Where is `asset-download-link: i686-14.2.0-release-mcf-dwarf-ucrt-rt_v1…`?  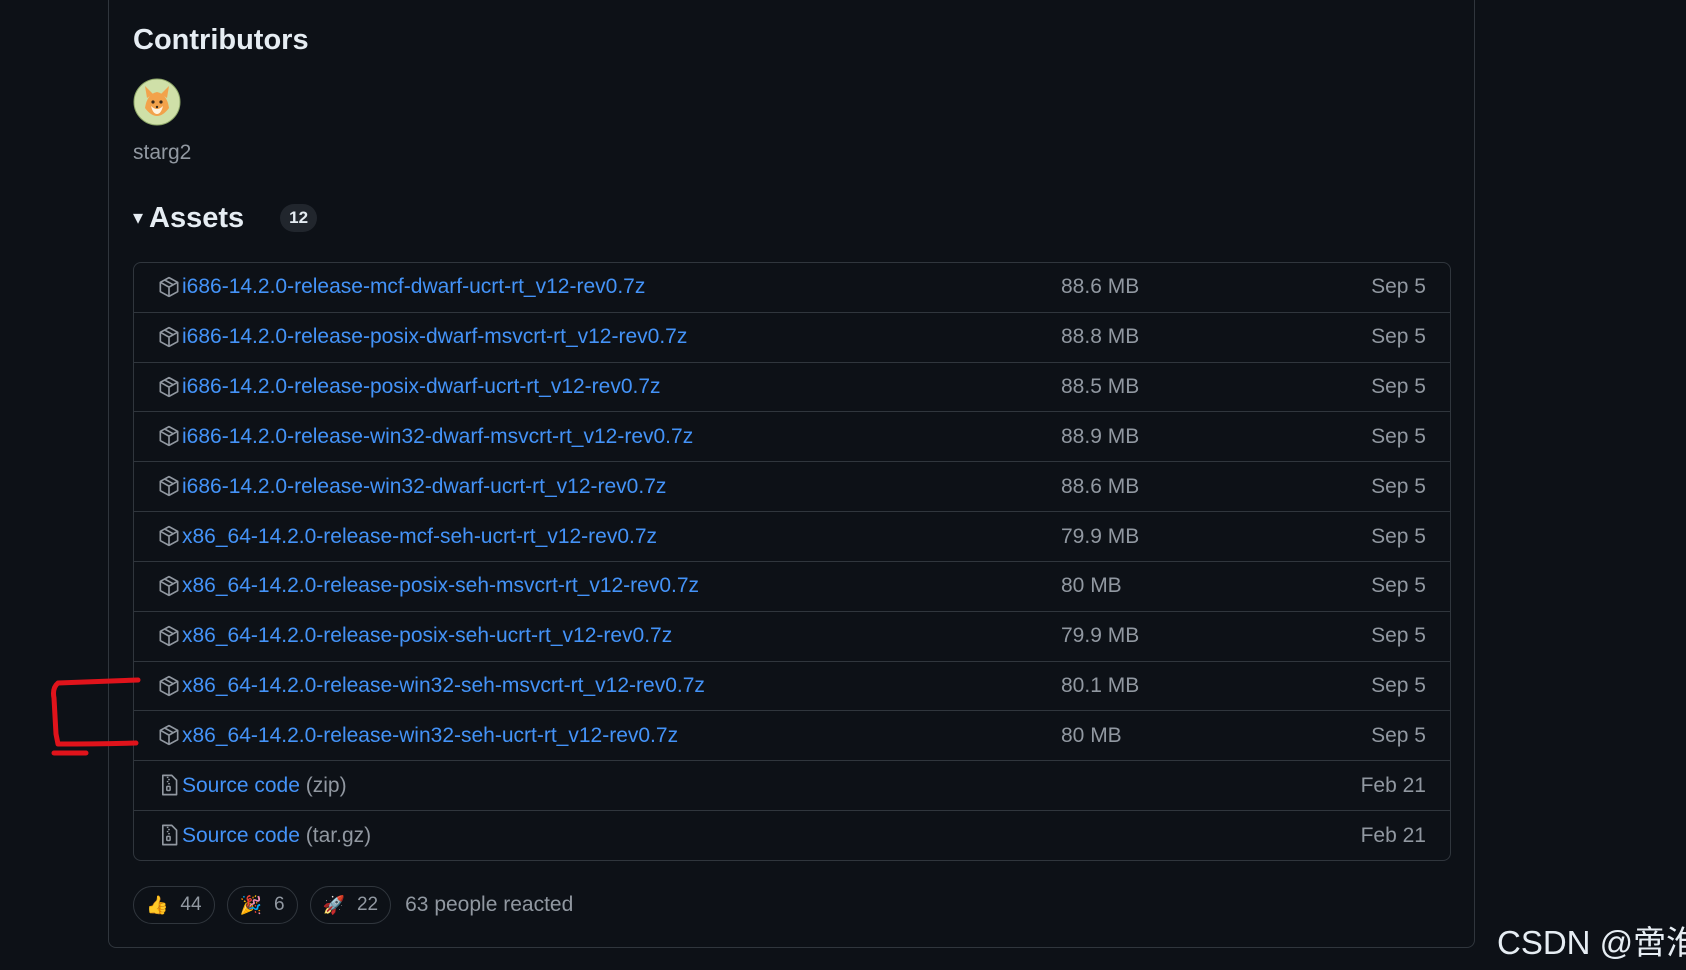
asset-download-link: i686-14.2.0-release-mcf-dwarf-ucrt-rt_v1… is located at coordinates (413, 287).